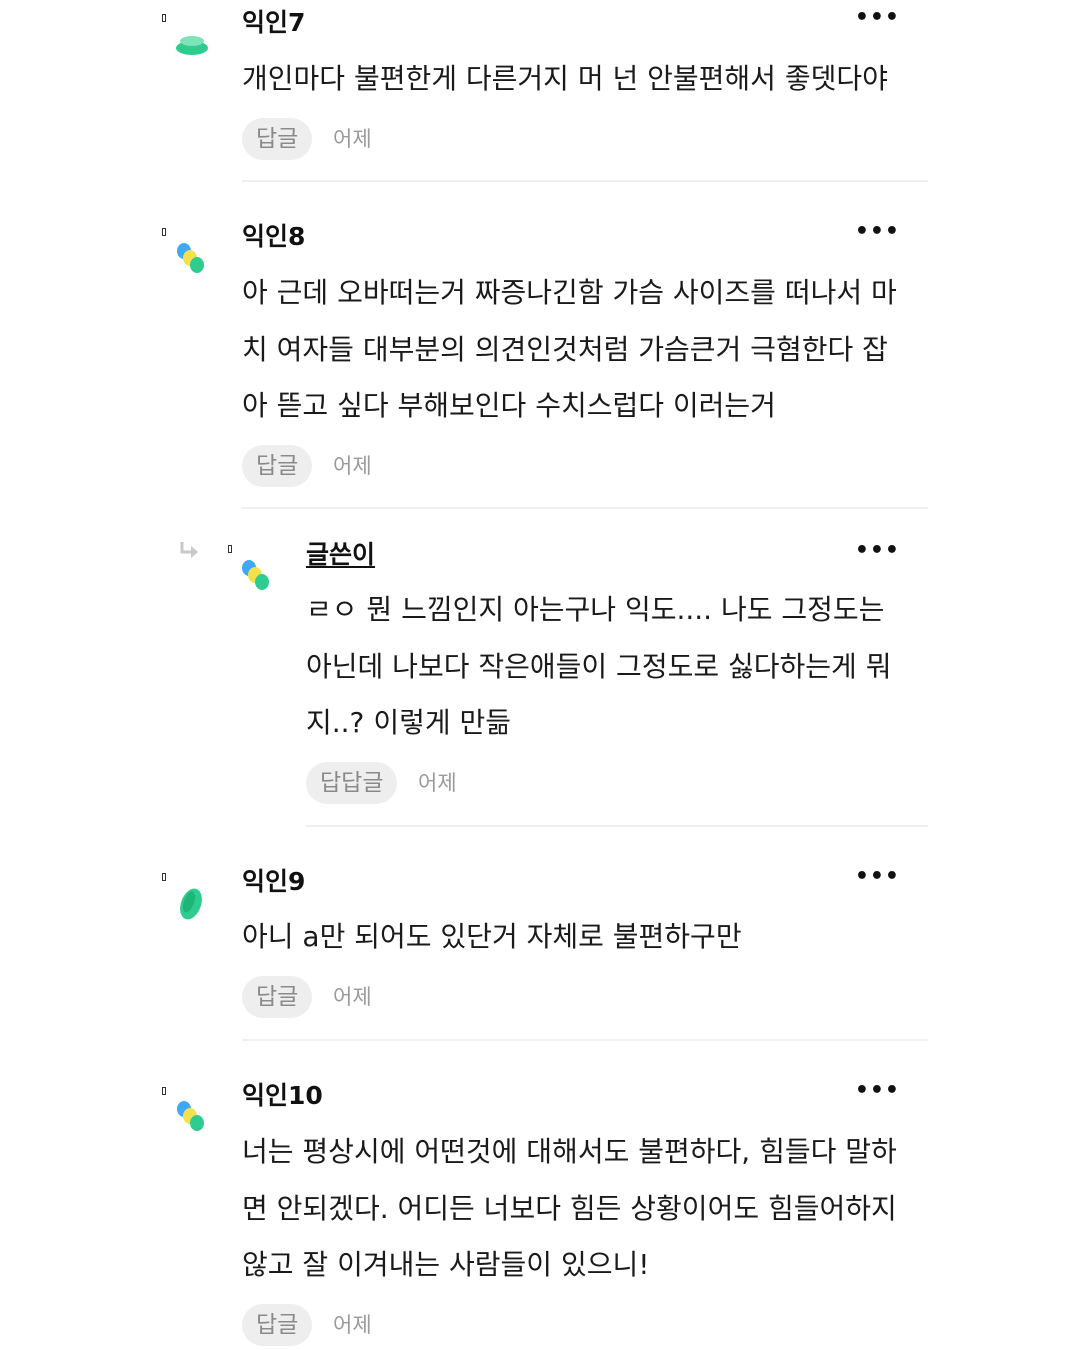  Describe the element at coordinates (565, 349) in the screenshot. I see `comment-line: 치 여자들 대부분의 의견인것처럼 가슴큰거 극혐한다 잡` at that location.